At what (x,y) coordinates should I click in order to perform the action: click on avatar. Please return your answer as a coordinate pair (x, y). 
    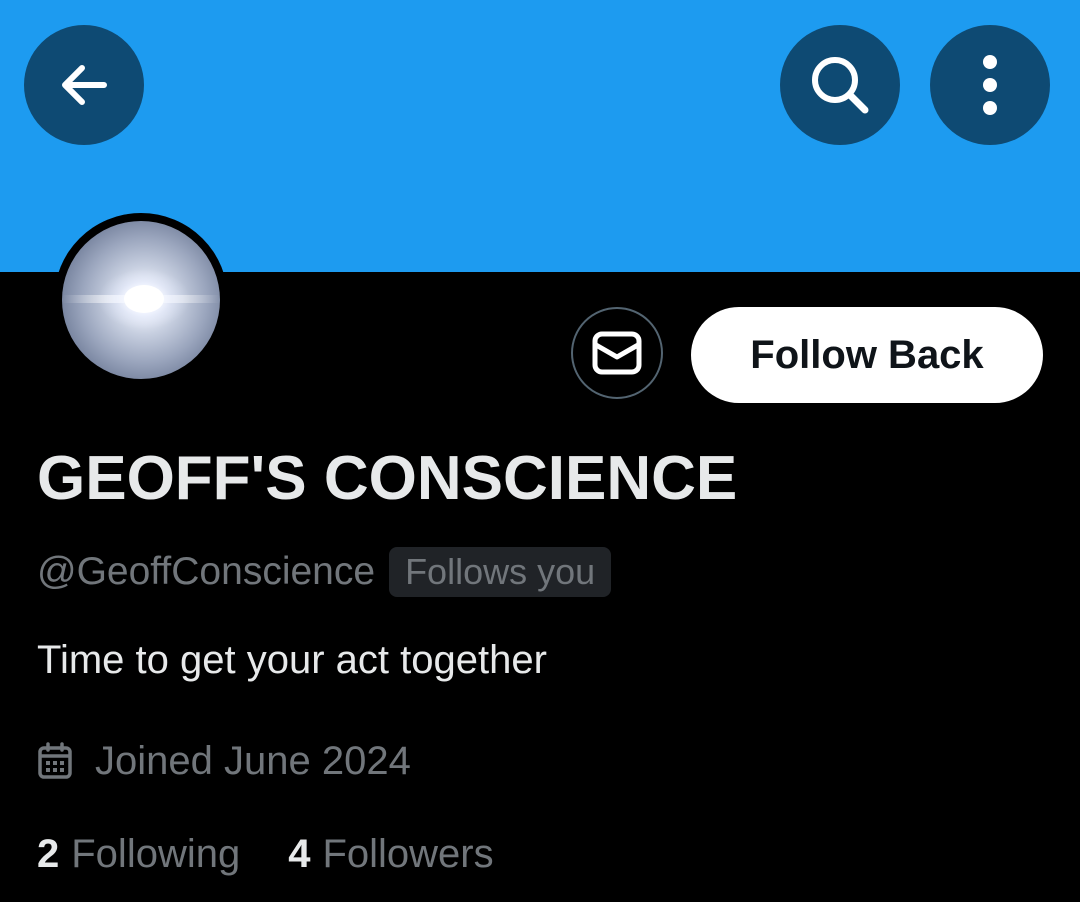
    Looking at the image, I should click on (141, 300).